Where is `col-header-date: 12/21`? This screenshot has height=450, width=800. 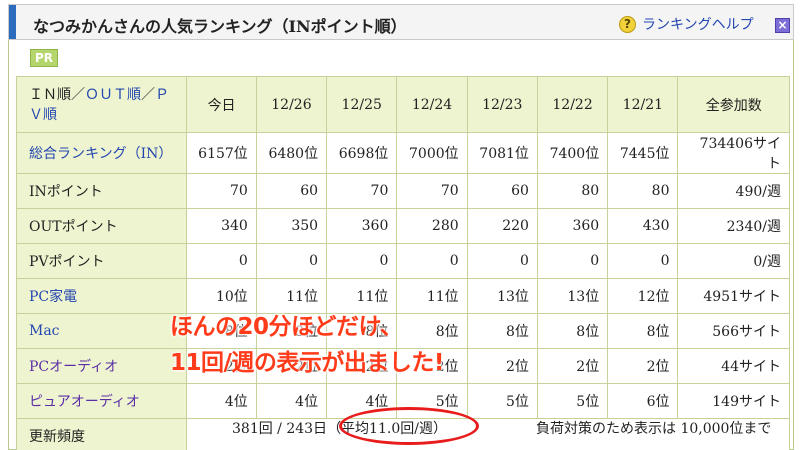
col-header-date: 12/21 is located at coordinates (643, 104).